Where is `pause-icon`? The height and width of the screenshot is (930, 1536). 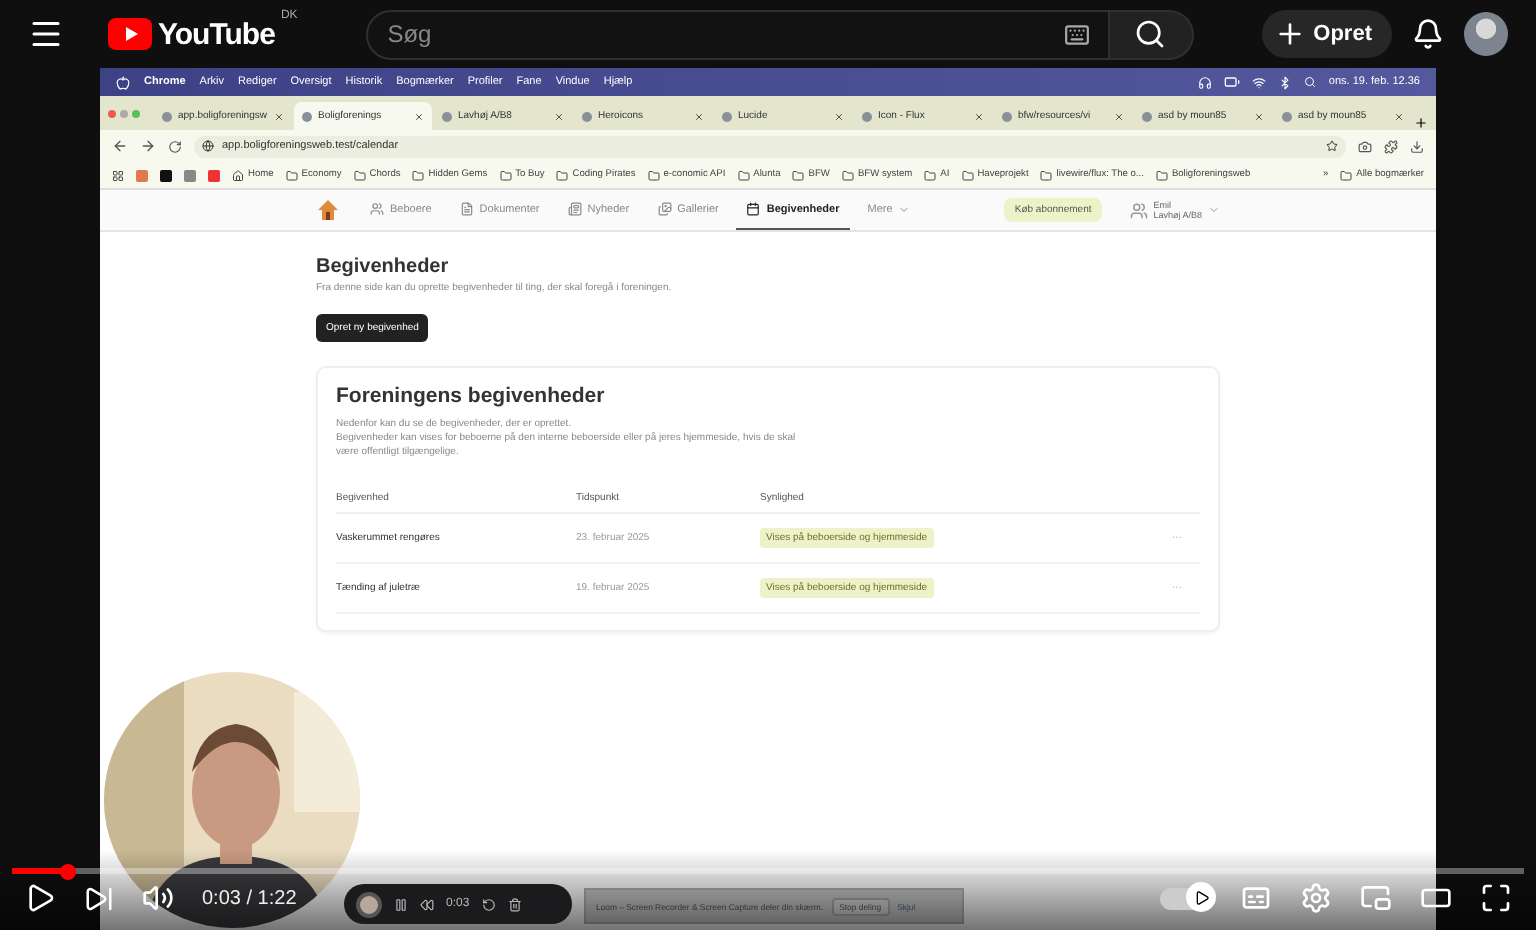
pause-icon is located at coordinates (401, 904).